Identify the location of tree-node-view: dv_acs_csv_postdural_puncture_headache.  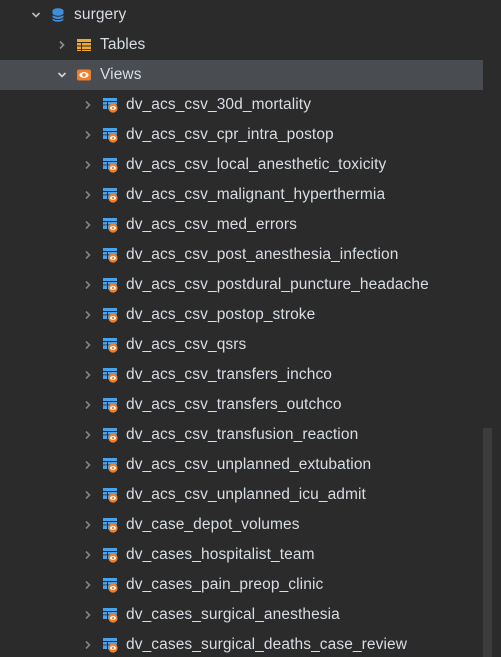
(246, 285).